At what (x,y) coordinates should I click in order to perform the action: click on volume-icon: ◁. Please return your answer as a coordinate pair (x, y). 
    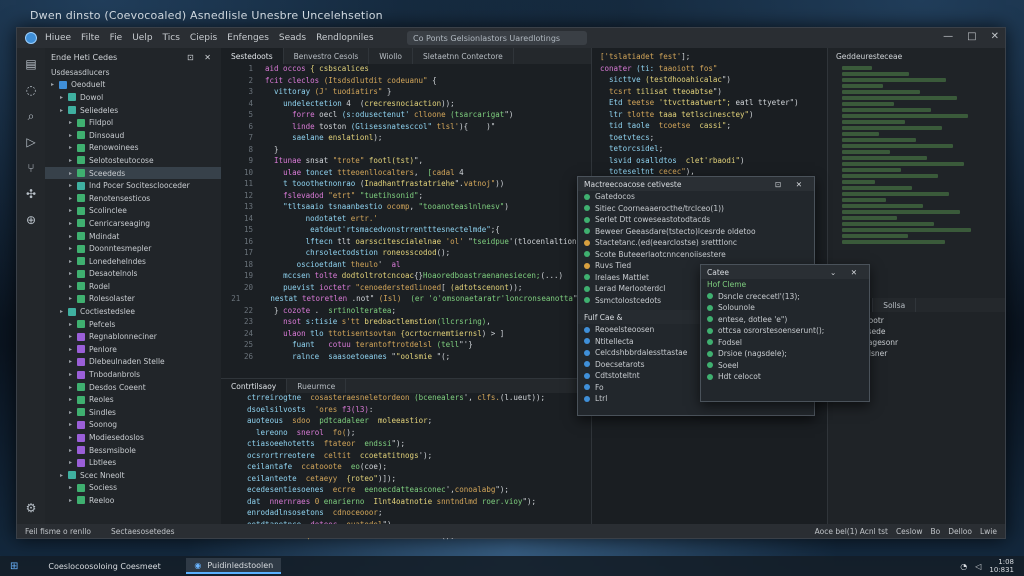
    Looking at the image, I should click on (978, 566).